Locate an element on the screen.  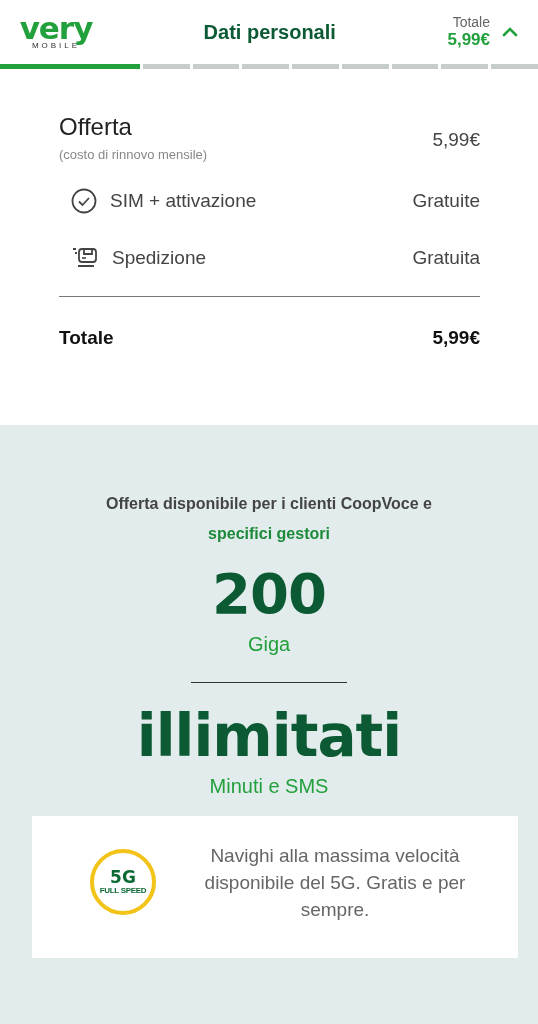
5g-badge-icon: 5G FULL SPEED is located at coordinates (123, 882).